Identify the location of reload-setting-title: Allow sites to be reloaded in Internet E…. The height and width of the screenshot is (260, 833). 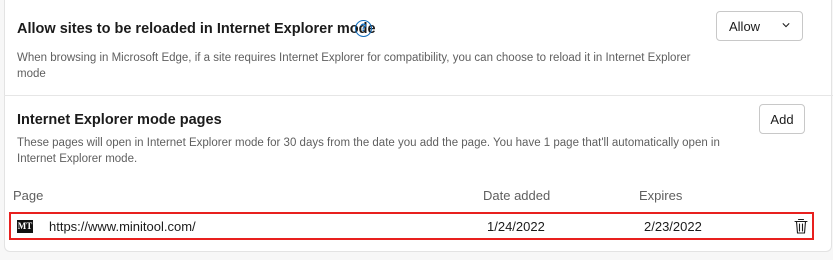
(196, 29).